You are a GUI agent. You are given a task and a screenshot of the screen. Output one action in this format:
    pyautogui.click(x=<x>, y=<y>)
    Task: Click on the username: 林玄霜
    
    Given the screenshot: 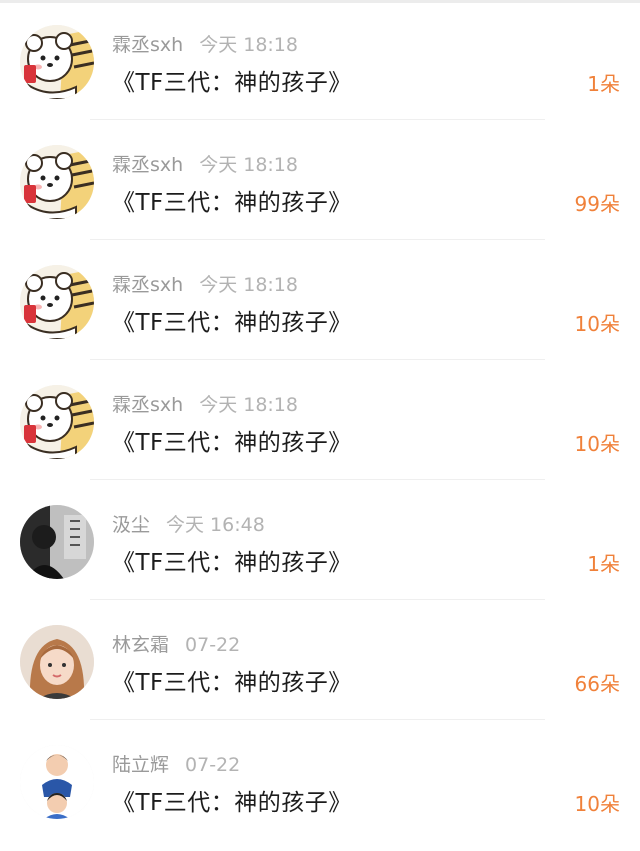 What is the action you would take?
    pyautogui.click(x=140, y=645)
    